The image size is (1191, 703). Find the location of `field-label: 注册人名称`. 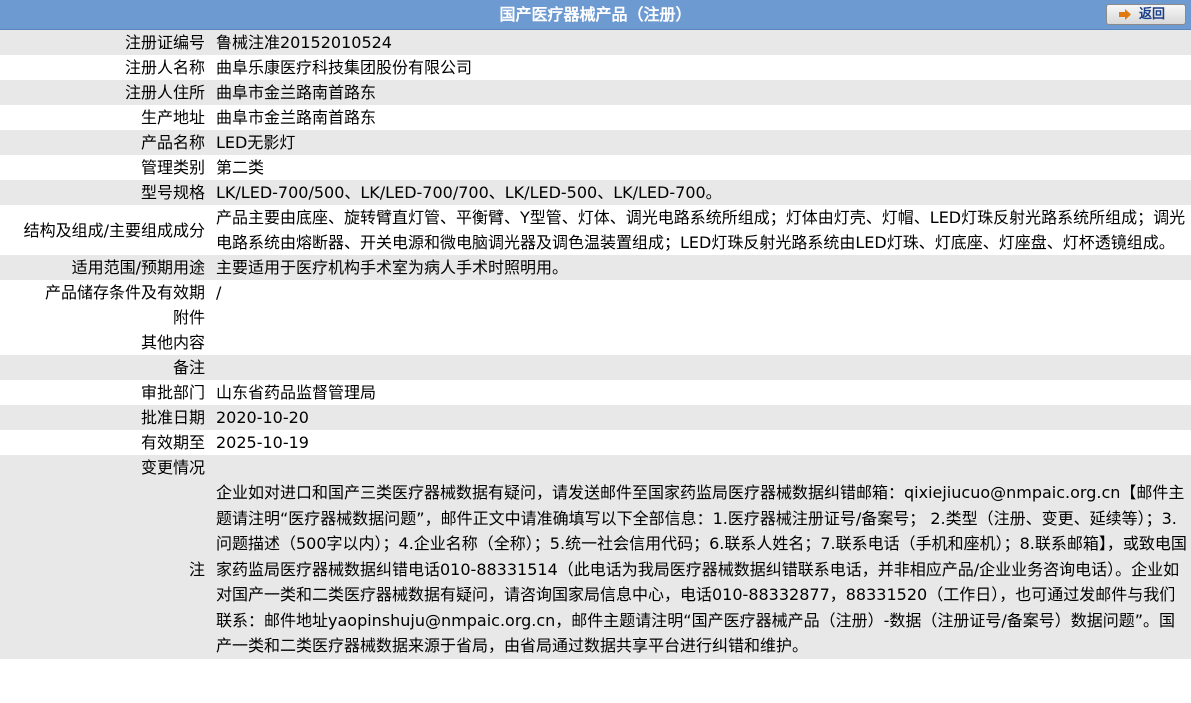

field-label: 注册人名称 is located at coordinates (106, 67).